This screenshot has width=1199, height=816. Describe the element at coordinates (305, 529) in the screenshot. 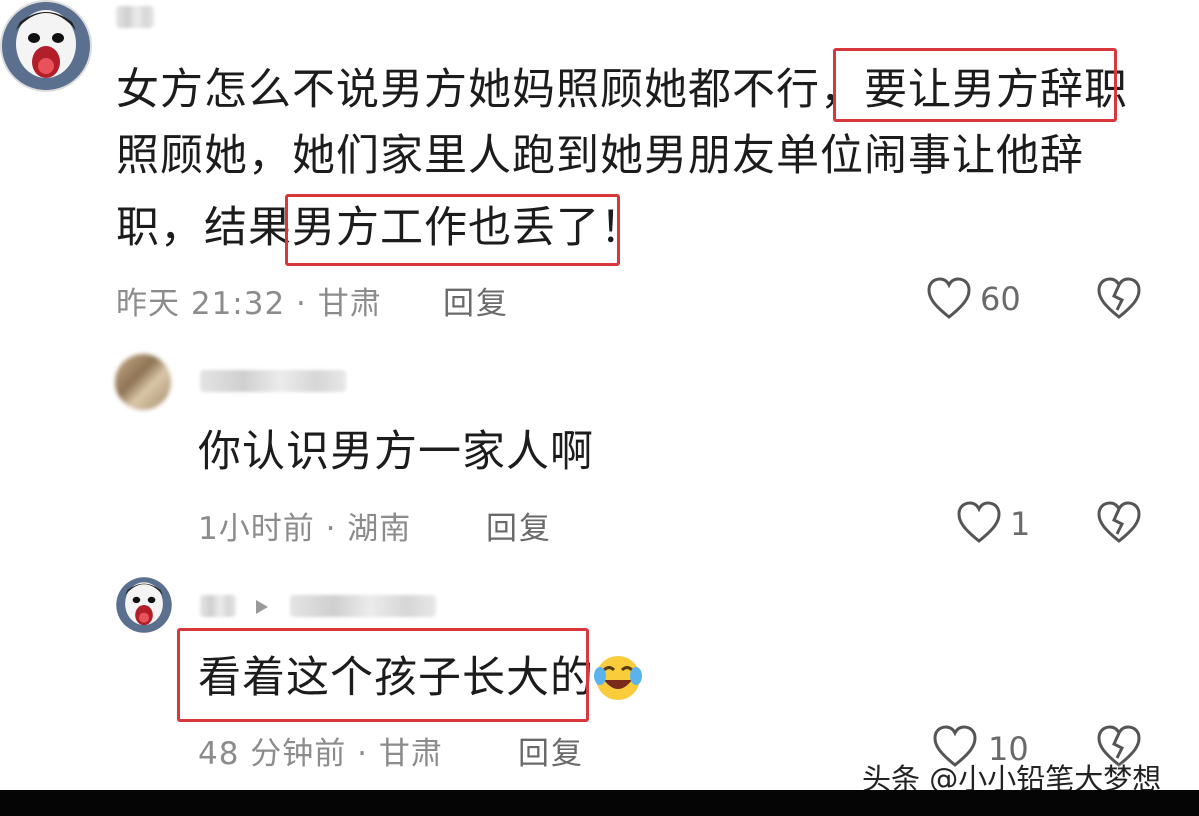

I see `comment-meta: 1小时前 · 湖南` at that location.